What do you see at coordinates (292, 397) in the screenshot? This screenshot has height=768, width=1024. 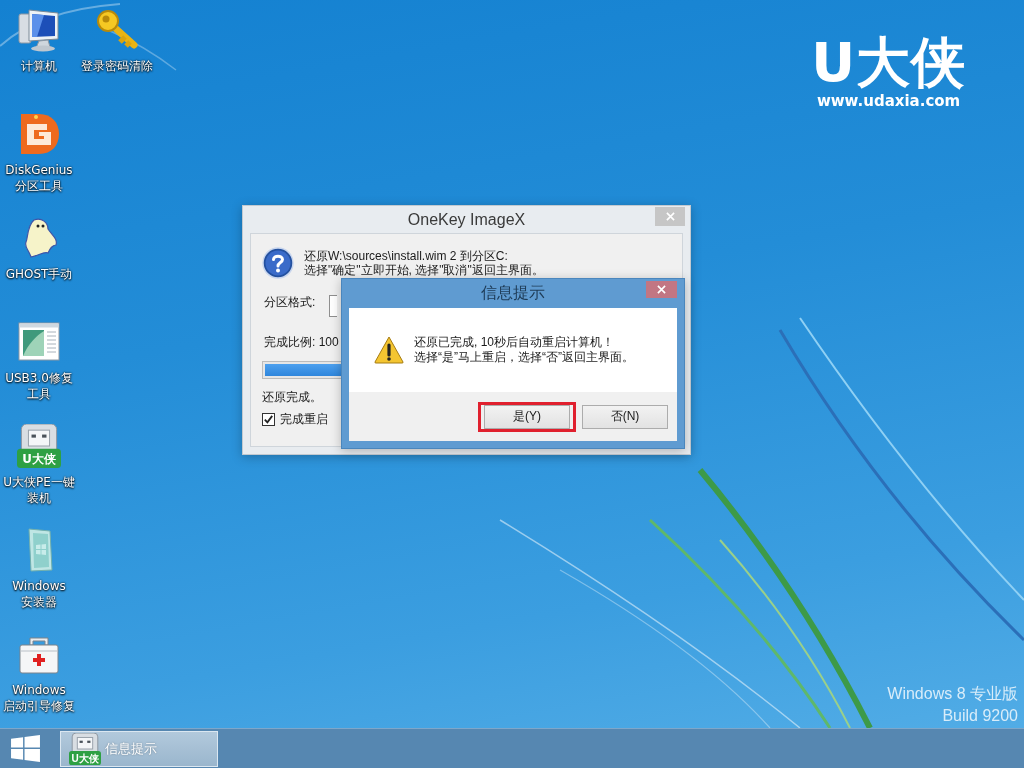 I see `status-text: 还原完成。` at bounding box center [292, 397].